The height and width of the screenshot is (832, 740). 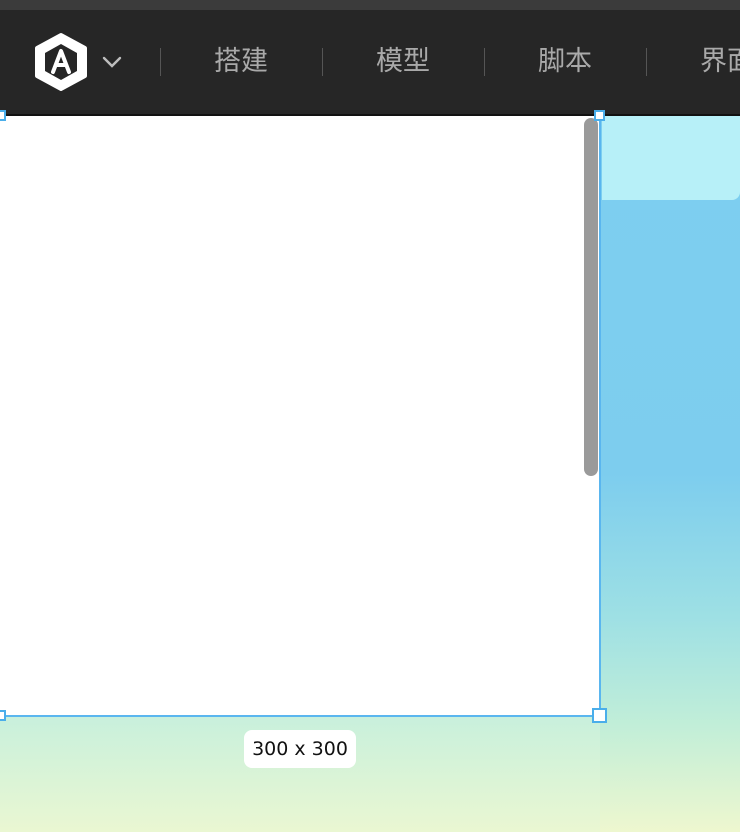 I want to click on scene-sky-patch, so click(x=671, y=158).